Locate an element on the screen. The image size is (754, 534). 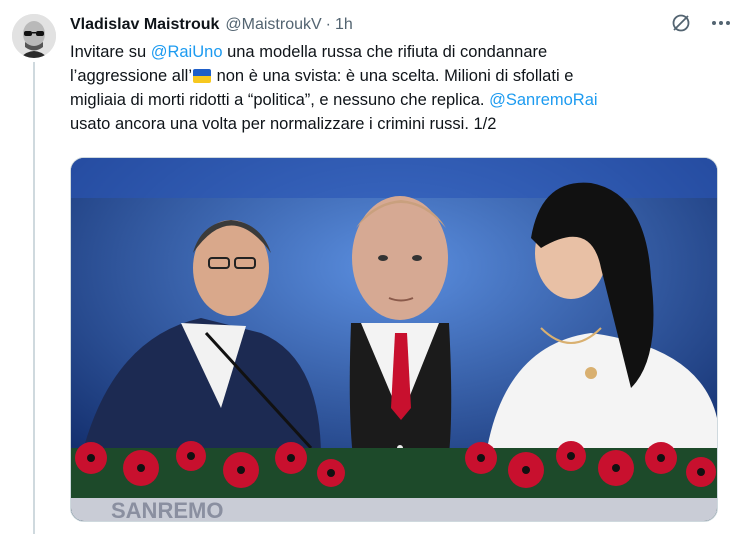
author-handle: @MaistroukV is located at coordinates (273, 25).